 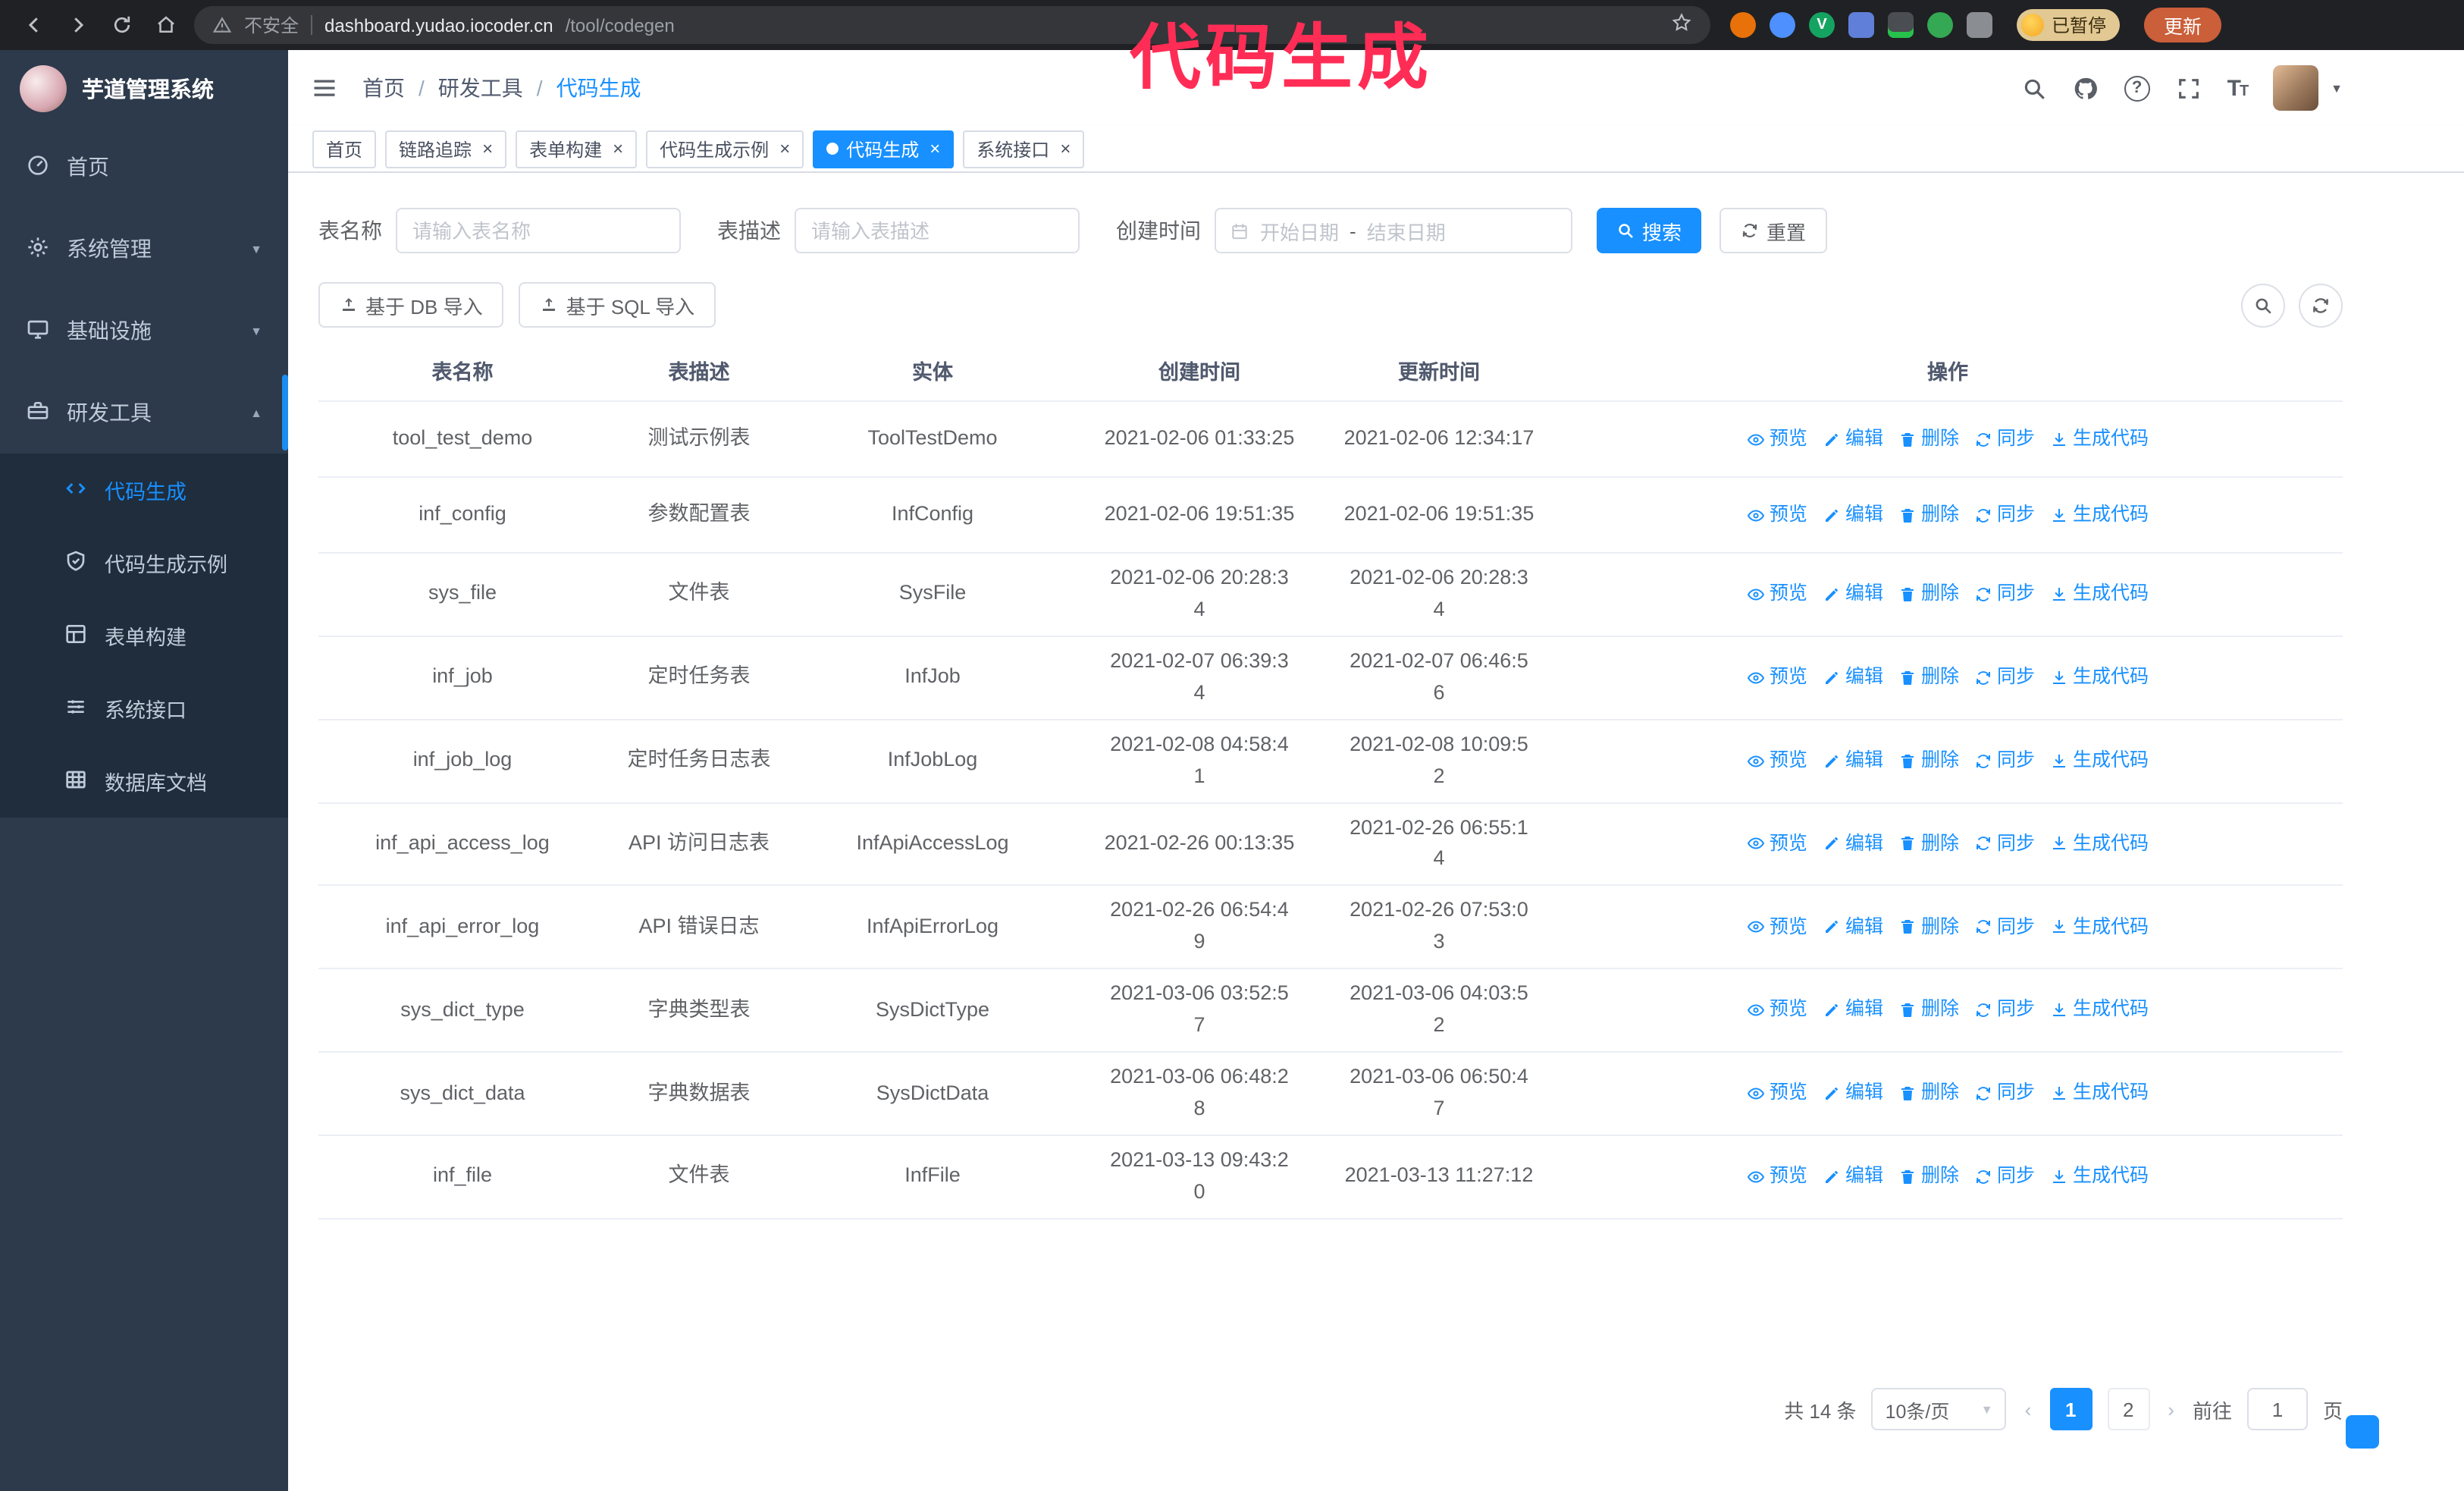 I want to click on home-button, so click(x=165, y=25).